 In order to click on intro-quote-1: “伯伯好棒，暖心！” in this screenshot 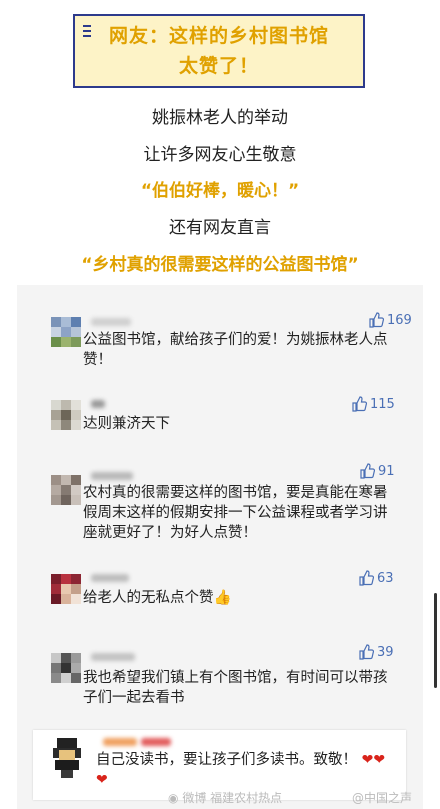, I will do `click(220, 191)`.